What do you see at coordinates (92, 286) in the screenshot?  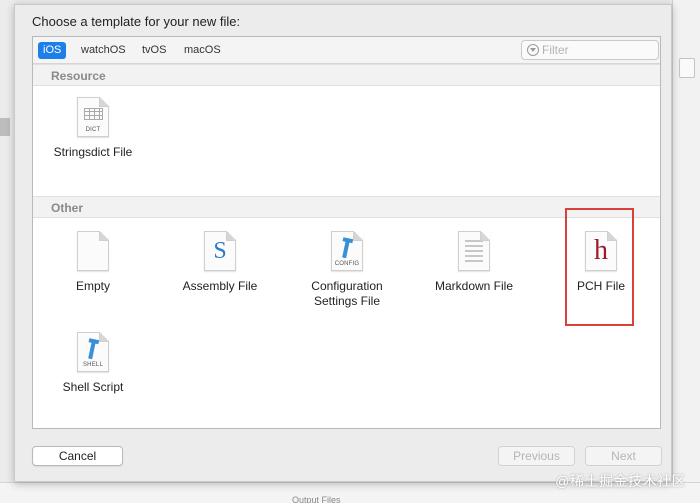 I see `template-label: Empty` at bounding box center [92, 286].